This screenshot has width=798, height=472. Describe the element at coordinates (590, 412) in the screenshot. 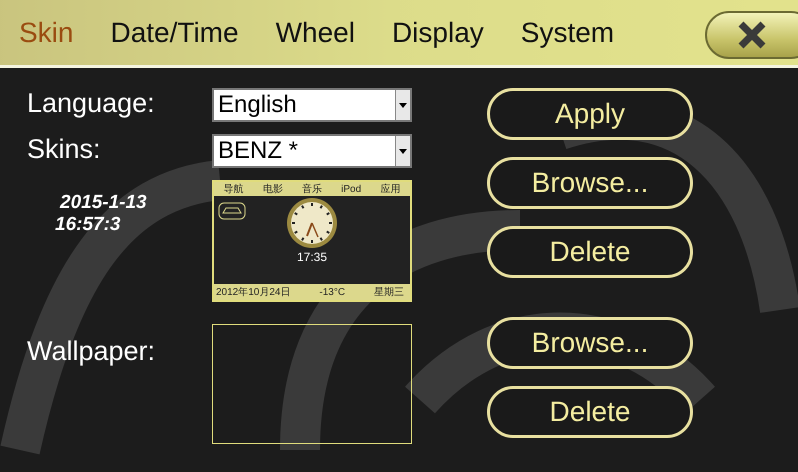

I see `wallpaper-button: Delete` at that location.